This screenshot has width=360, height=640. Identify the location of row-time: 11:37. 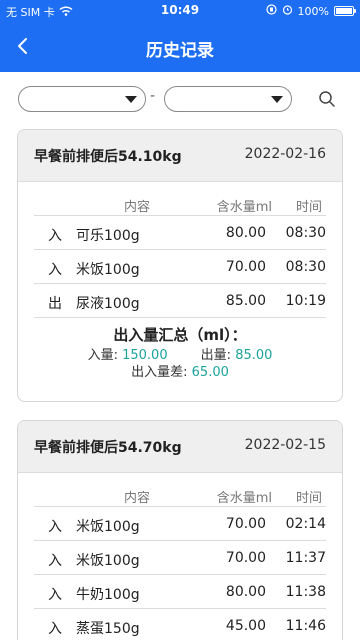
(305, 558).